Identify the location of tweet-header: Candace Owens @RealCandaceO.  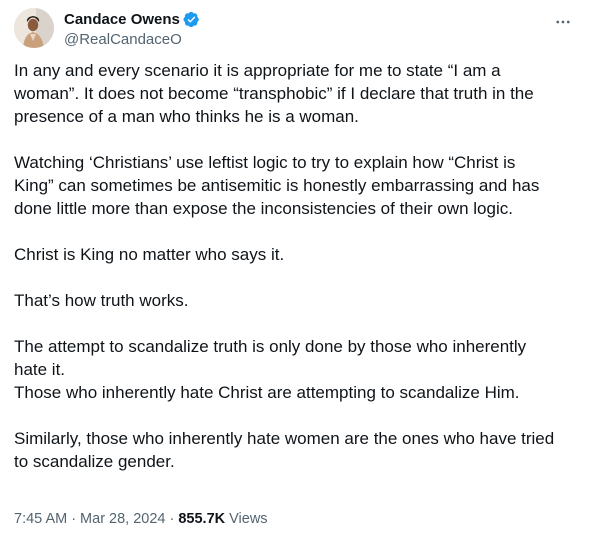
(295, 29).